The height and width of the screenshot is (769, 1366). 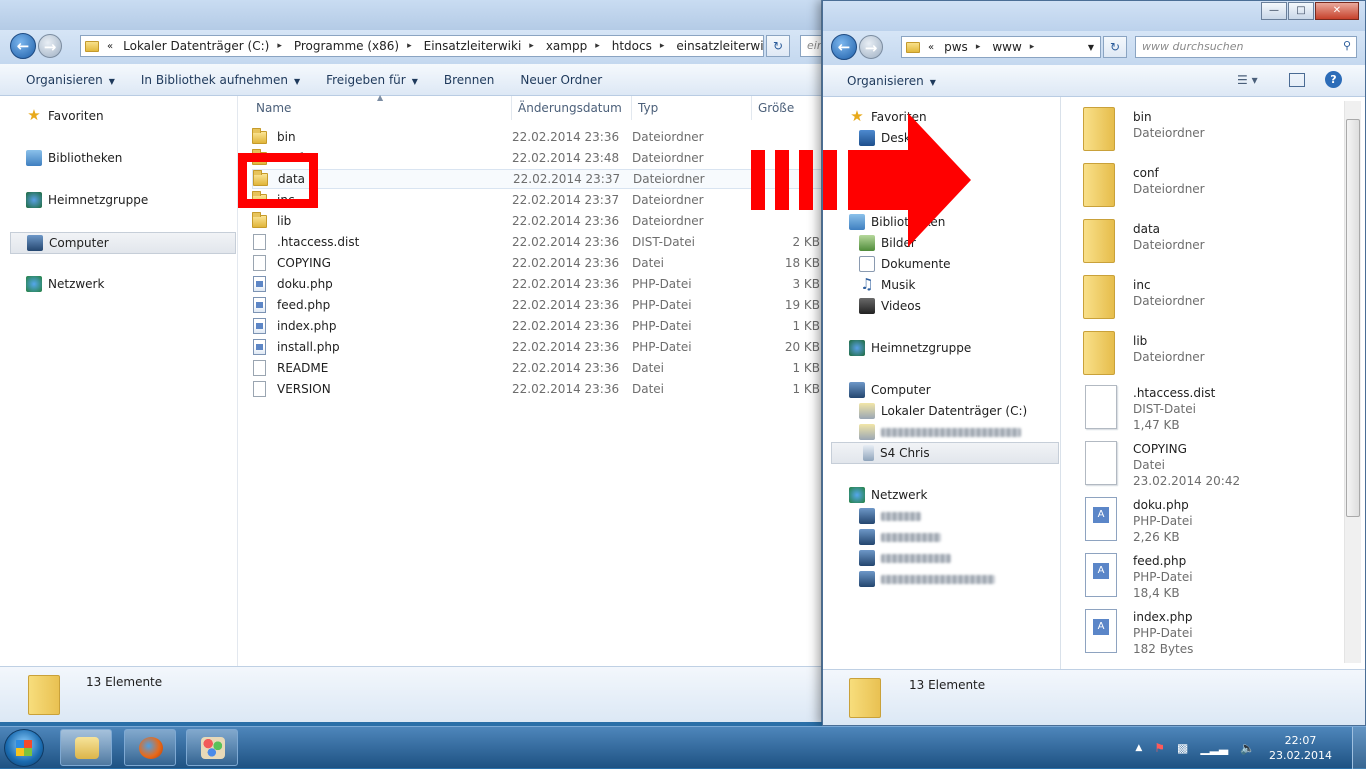 What do you see at coordinates (1246, 47) in the screenshot?
I see `search-input: www durchsuchen ⚲` at bounding box center [1246, 47].